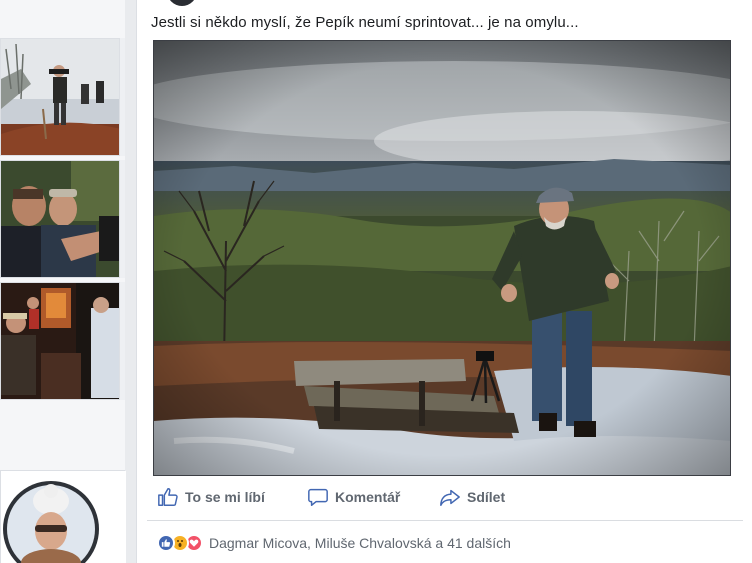  Describe the element at coordinates (318, 497) in the screenshot. I see `comment-icon` at that location.